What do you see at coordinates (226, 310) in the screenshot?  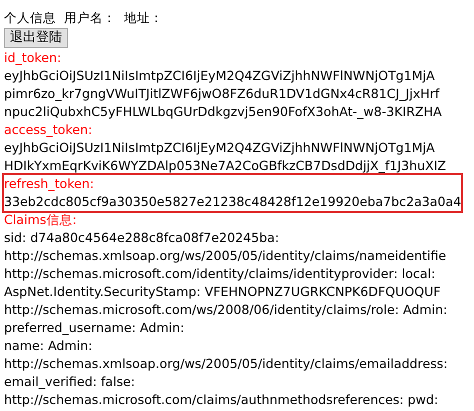 I see `token-text: http://schemas.microsoft.com/ws/2008/06/identity/claims/role: Admin:` at bounding box center [226, 310].